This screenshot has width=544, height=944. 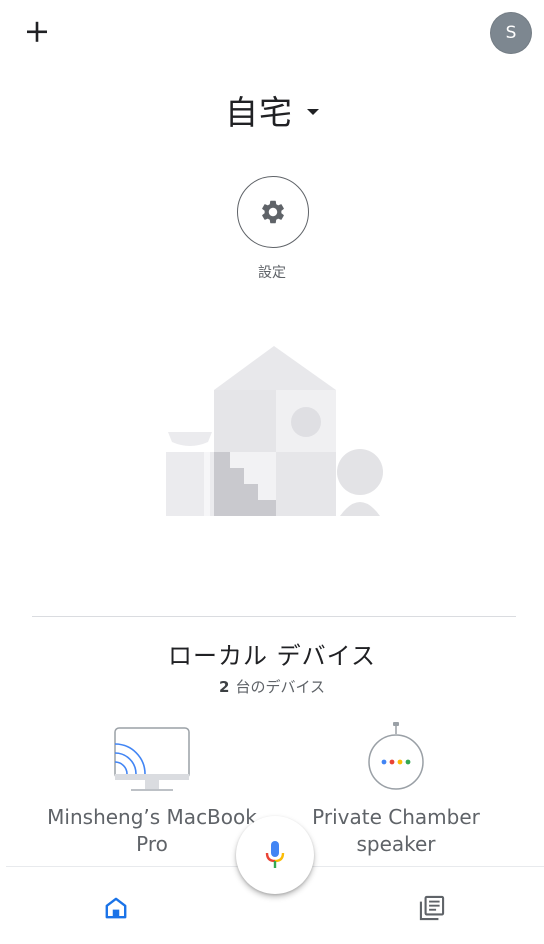 I want to click on add-button, so click(x=38, y=32).